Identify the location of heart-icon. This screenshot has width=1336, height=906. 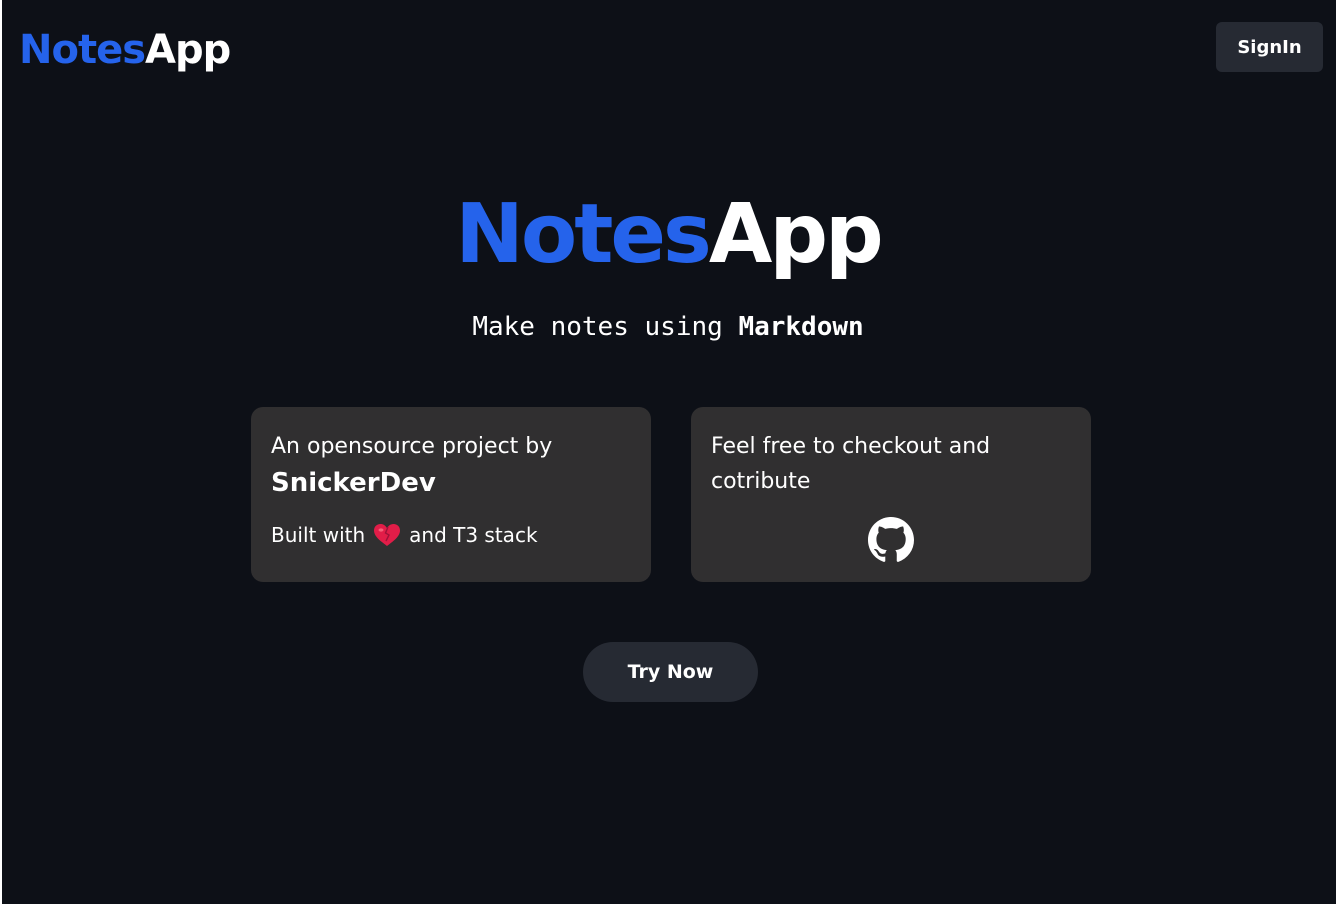
(387, 535).